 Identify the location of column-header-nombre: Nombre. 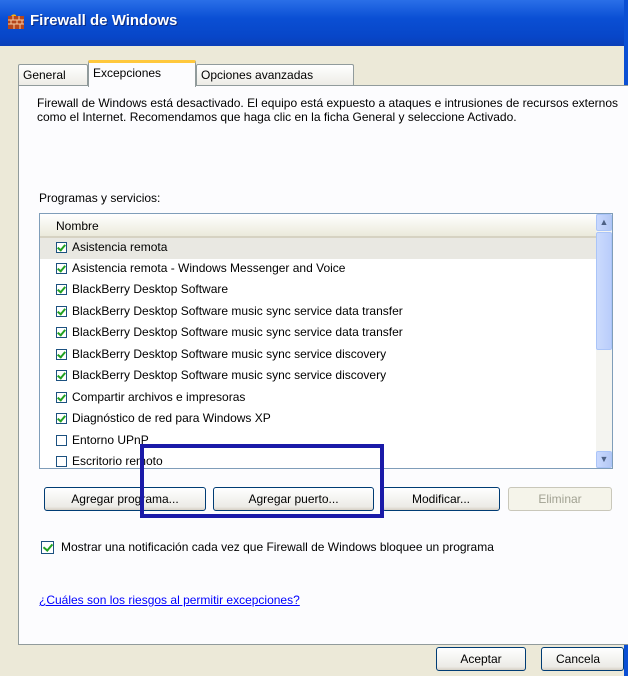
(318, 226).